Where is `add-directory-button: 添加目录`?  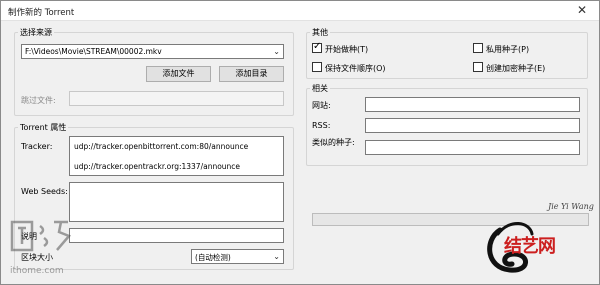
add-directory-button: 添加目录 is located at coordinates (251, 74).